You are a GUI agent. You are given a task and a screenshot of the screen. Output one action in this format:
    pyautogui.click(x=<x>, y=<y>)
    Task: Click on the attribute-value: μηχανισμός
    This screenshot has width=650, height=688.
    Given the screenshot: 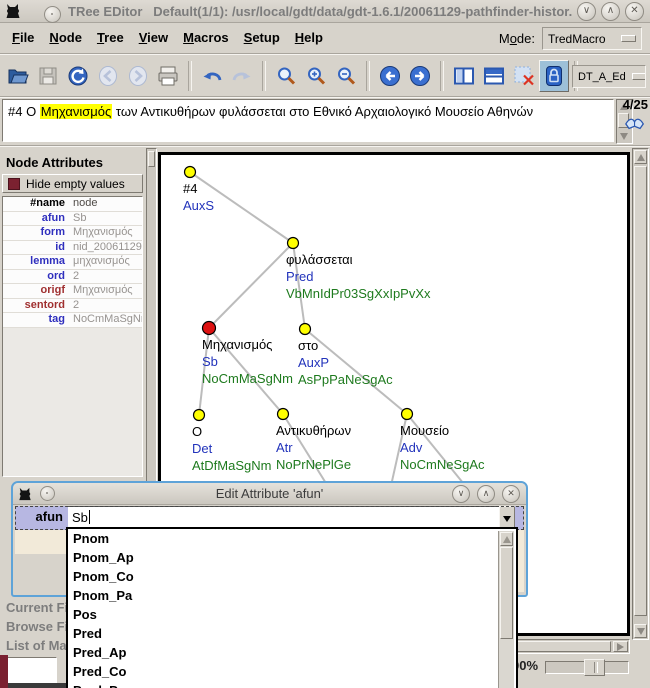 What is the action you would take?
    pyautogui.click(x=101, y=261)
    